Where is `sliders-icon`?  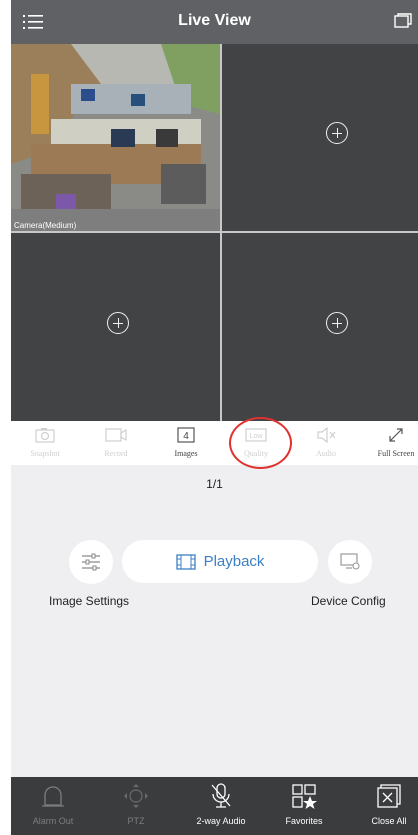 sliders-icon is located at coordinates (91, 562).